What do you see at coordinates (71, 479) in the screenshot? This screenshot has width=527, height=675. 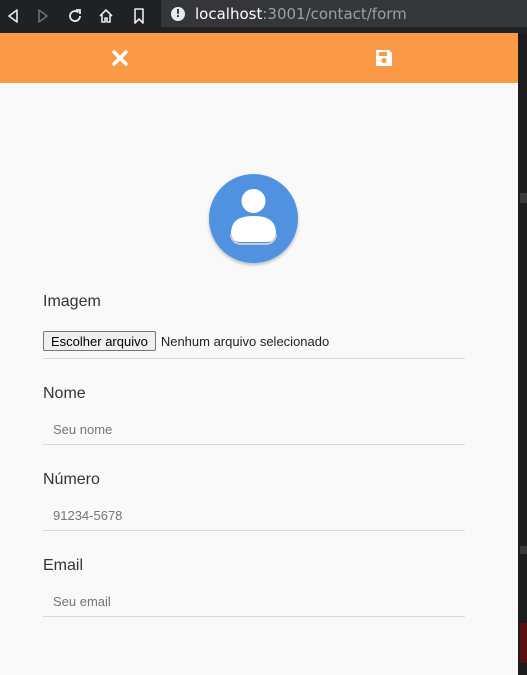 I see `number-label: Número` at bounding box center [71, 479].